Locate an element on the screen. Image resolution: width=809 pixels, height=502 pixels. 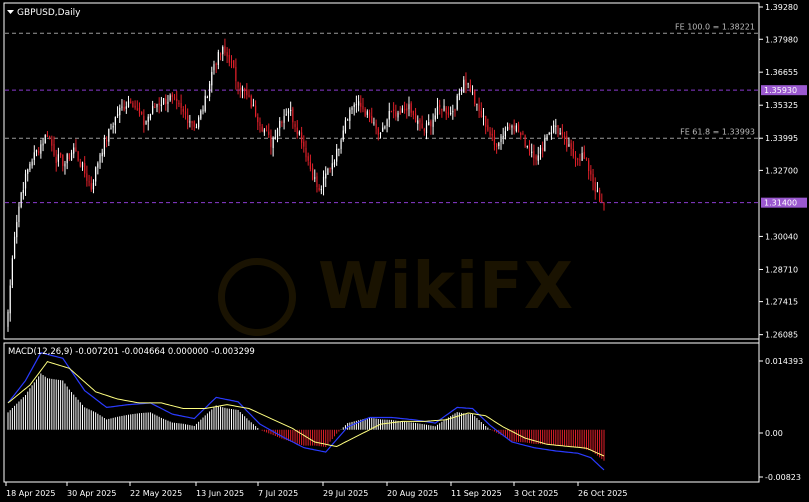
macd-axis: 0.014393 0.00 -0.00823 is located at coordinates (781, 419).